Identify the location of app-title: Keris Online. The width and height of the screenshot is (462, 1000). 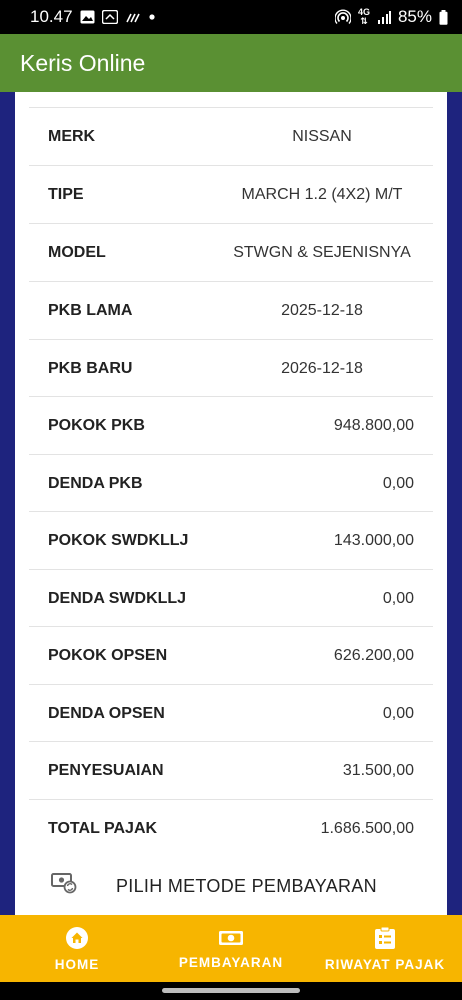
(83, 62).